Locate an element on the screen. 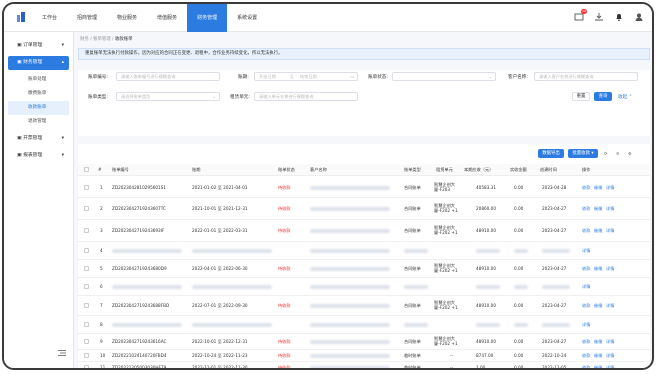  chevron-up-icon: ⌃ is located at coordinates (630, 97).